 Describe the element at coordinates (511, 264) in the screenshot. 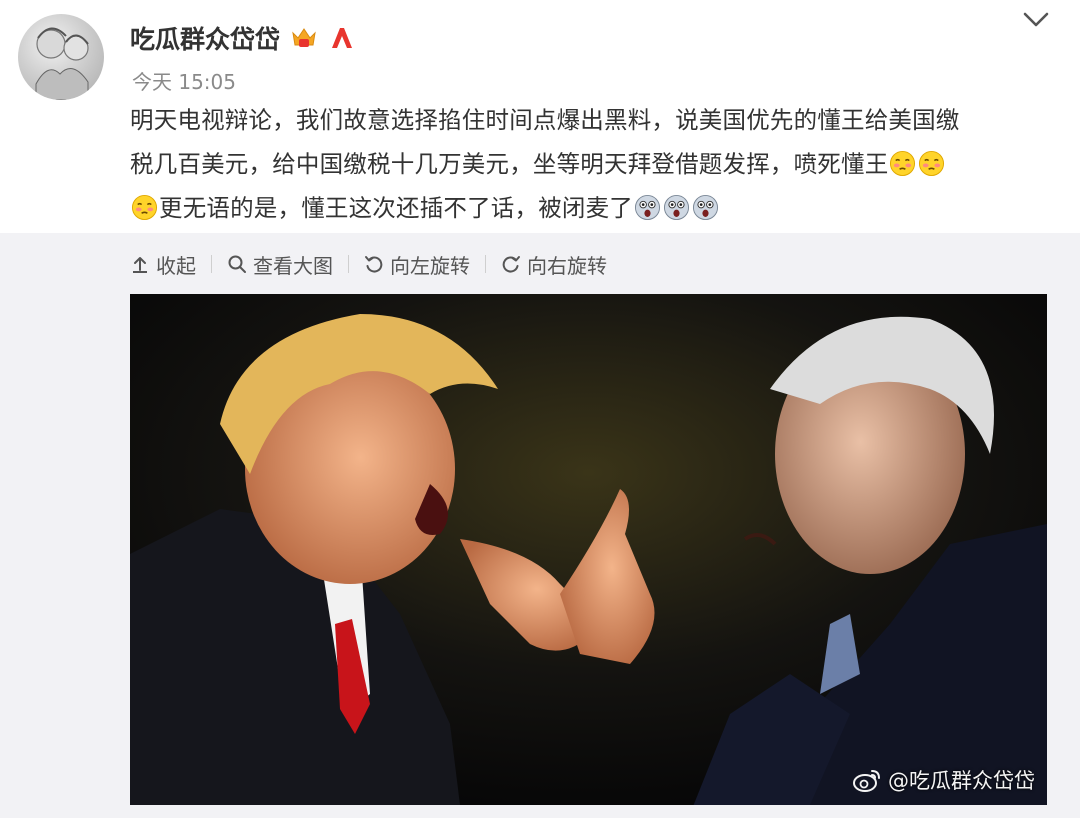

I see `rotate-right-icon` at that location.